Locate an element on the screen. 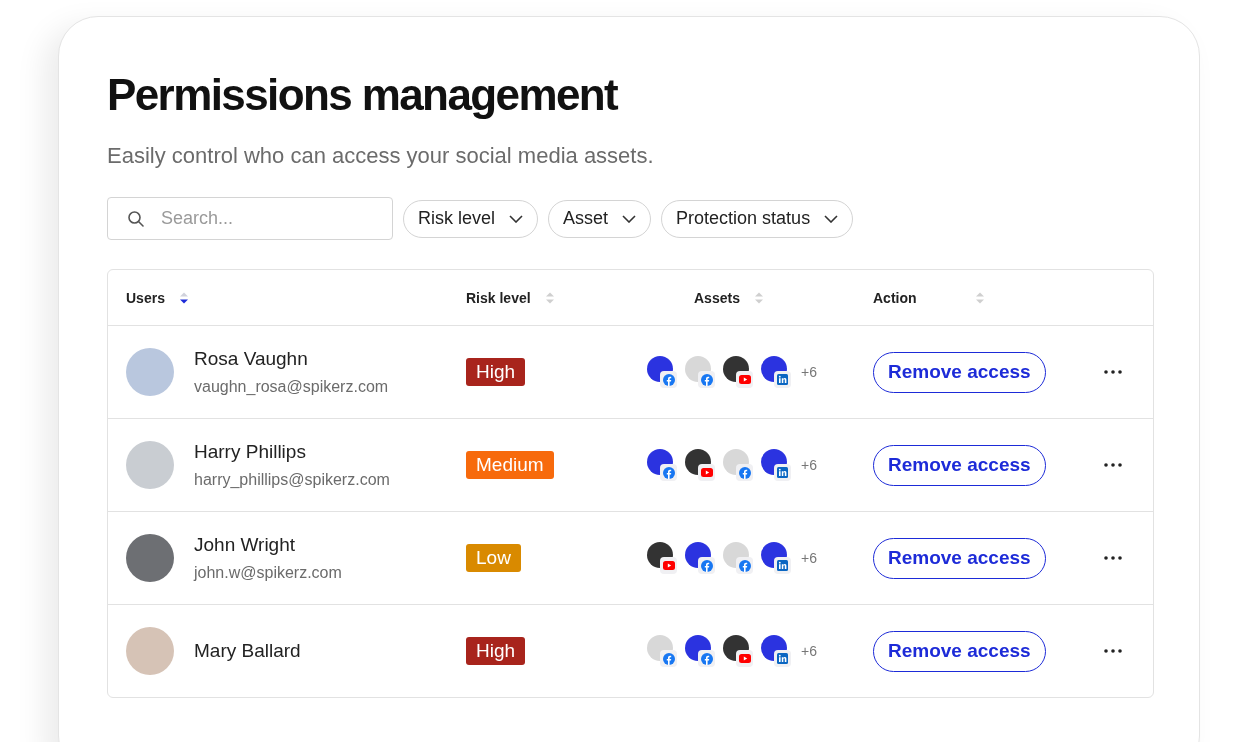 Image resolution: width=1256 pixels, height=742 pixels. user-email: john.w@spikerz.com is located at coordinates (268, 573).